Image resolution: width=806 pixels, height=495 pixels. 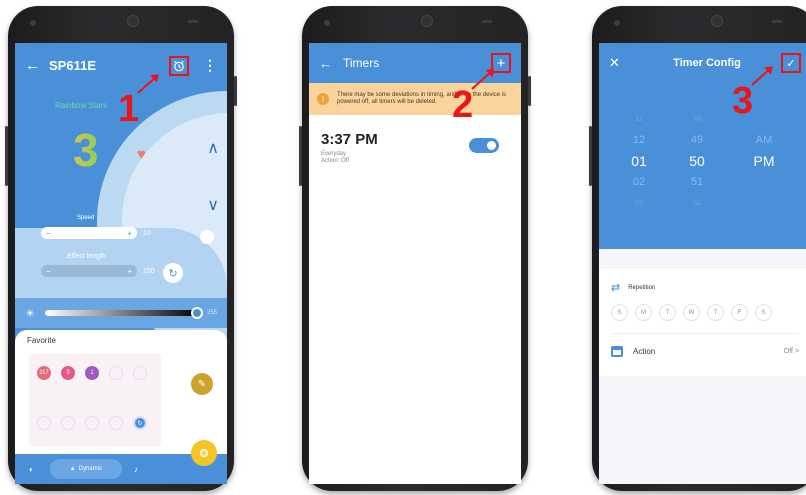 What do you see at coordinates (361, 63) in the screenshot?
I see `page-title: Timers` at bounding box center [361, 63].